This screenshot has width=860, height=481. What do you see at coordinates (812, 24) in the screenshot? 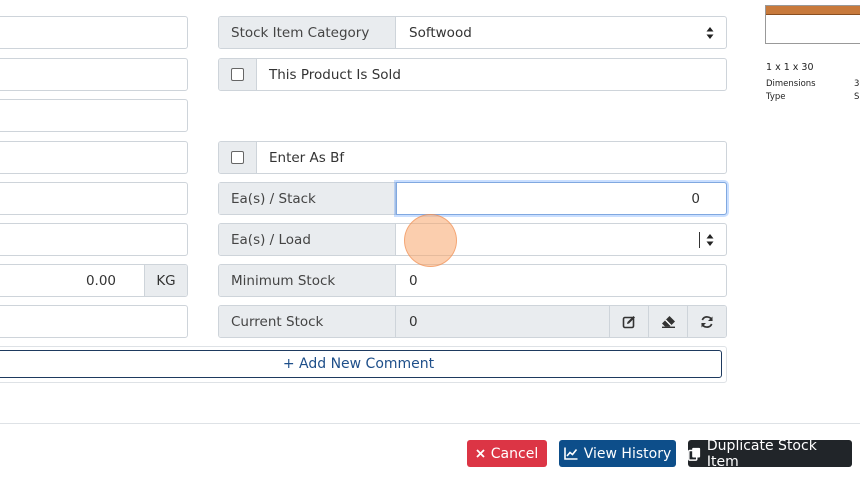
I see `product-preview` at bounding box center [812, 24].